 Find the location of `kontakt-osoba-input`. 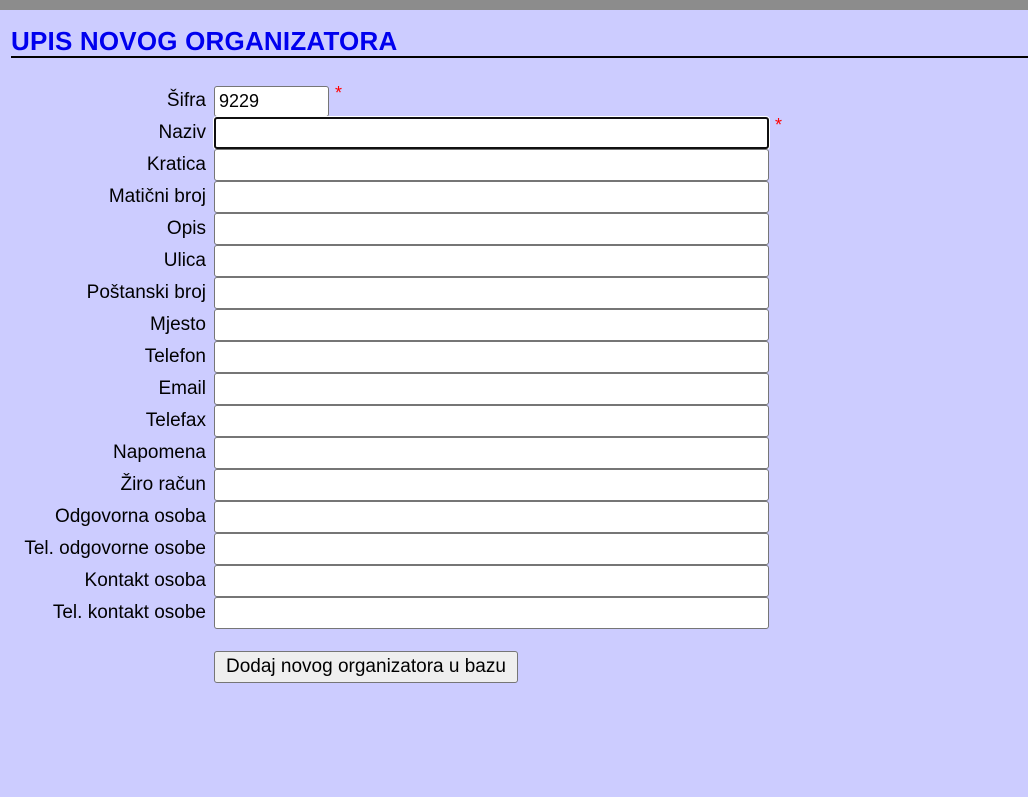

kontakt-osoba-input is located at coordinates (491, 581).